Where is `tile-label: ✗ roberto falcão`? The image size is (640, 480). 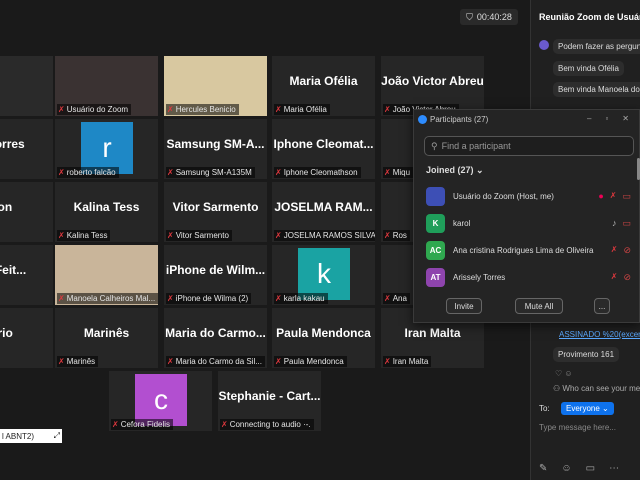
tile-label: ✗ roberto falcão is located at coordinates (88, 172).